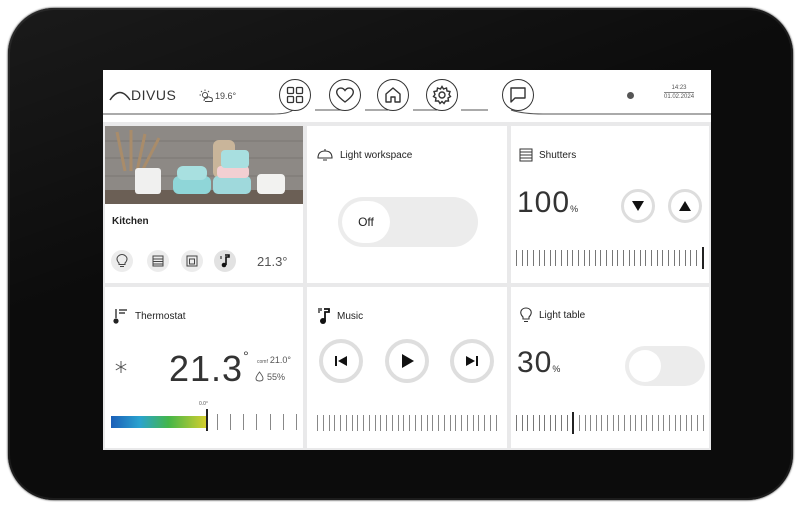 This screenshot has height=506, width=801. I want to click on play-icon, so click(408, 361).